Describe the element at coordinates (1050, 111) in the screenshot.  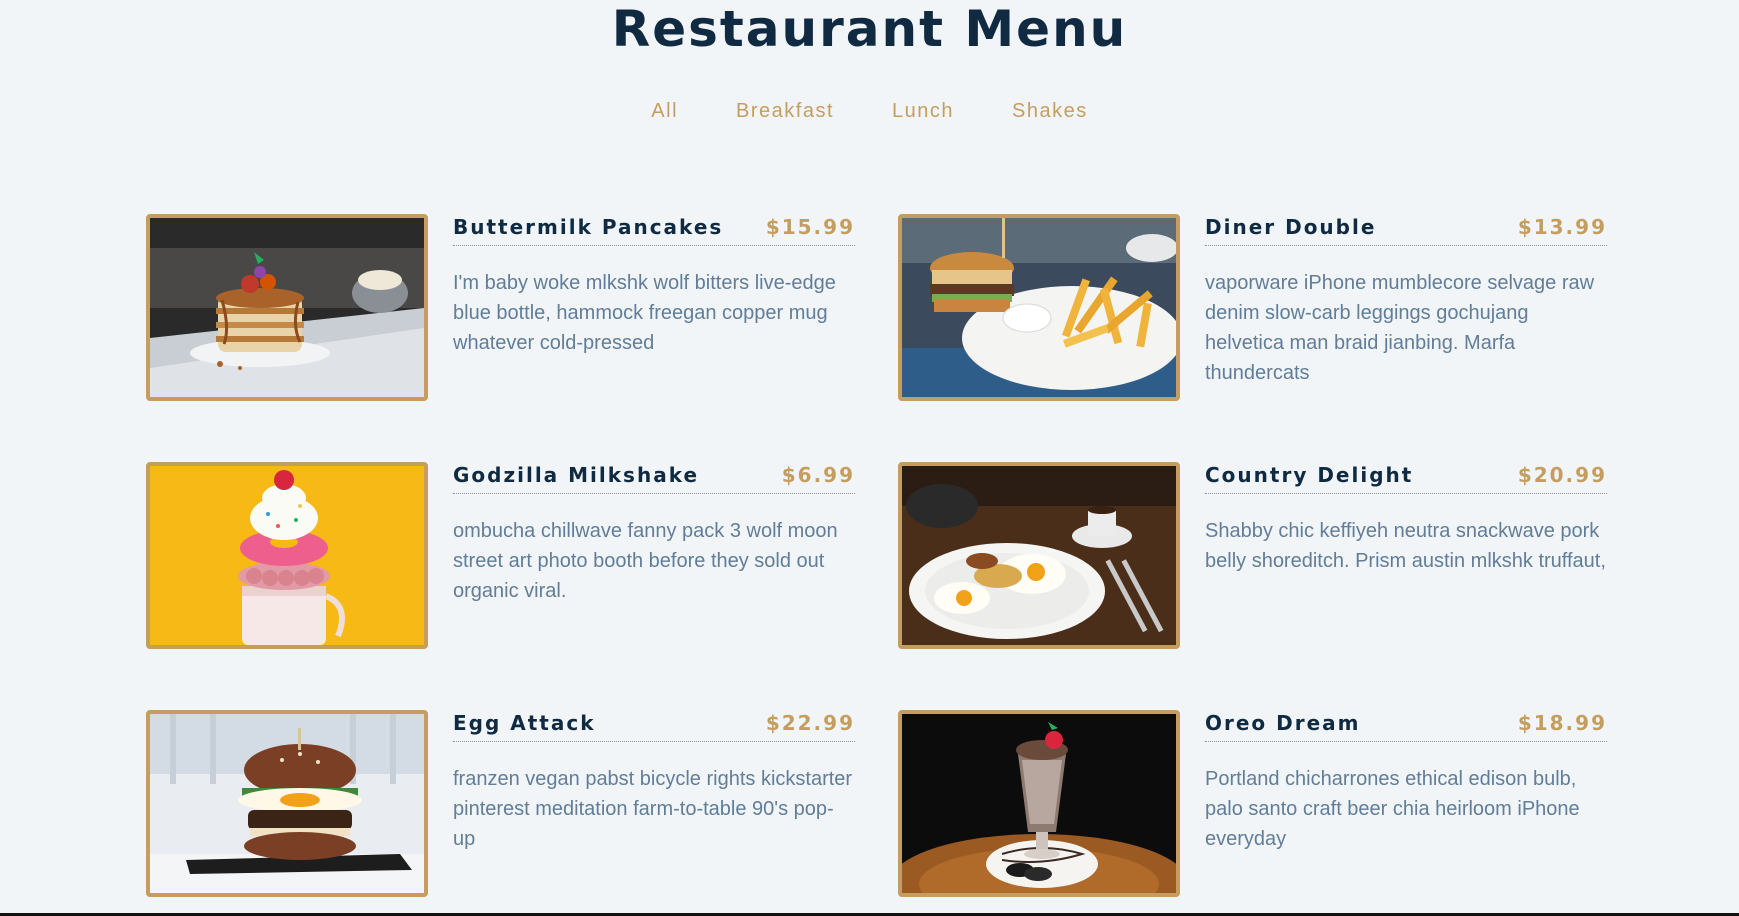
I see `filter-shakes-button: Shakes` at that location.